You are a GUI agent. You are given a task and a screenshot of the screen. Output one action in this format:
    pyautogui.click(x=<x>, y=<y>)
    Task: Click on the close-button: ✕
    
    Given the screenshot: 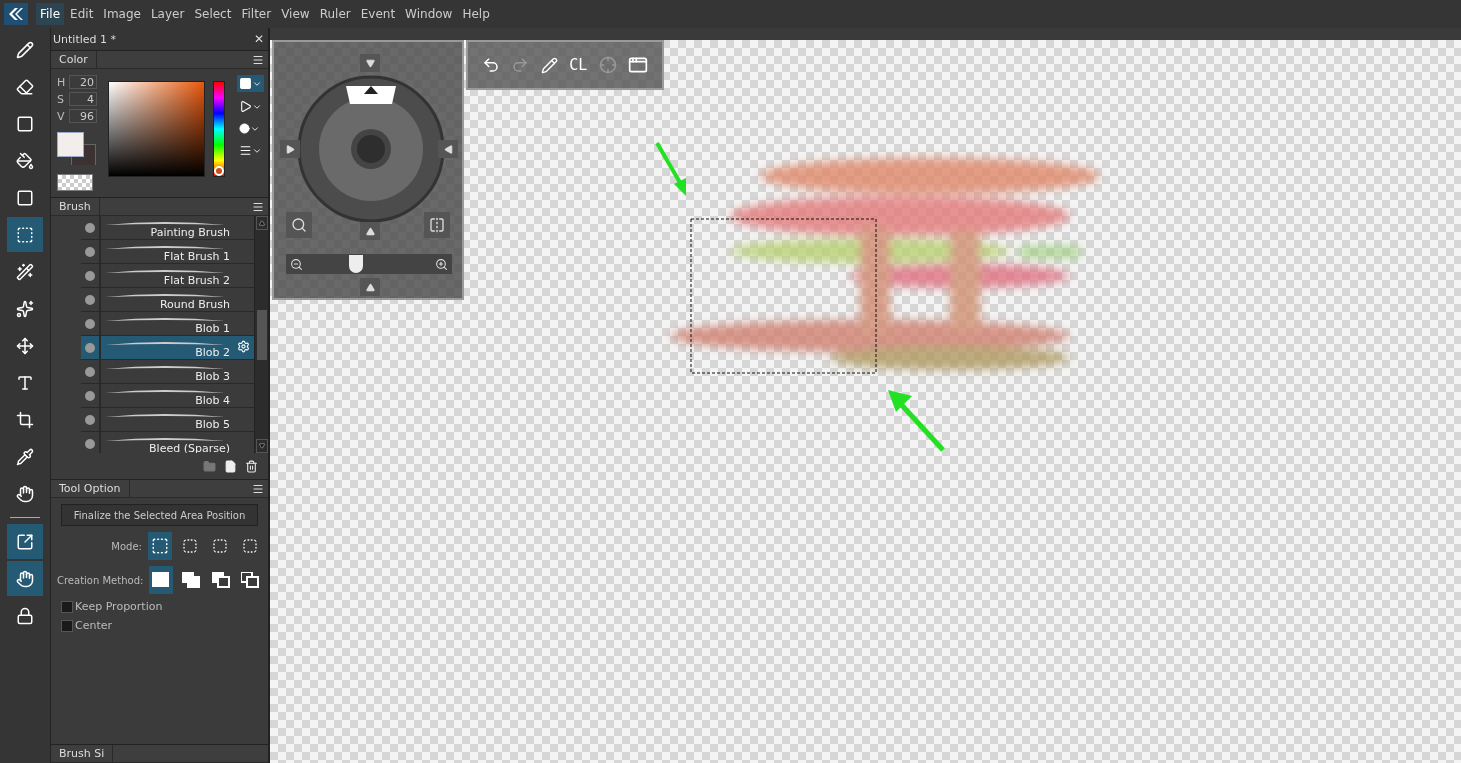 What is the action you would take?
    pyautogui.click(x=259, y=39)
    